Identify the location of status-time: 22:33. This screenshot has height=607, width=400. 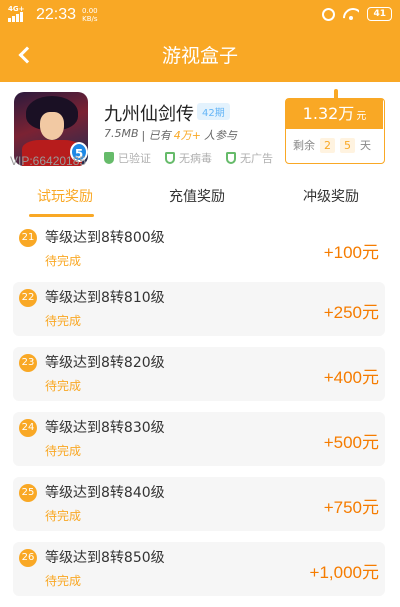
(56, 14).